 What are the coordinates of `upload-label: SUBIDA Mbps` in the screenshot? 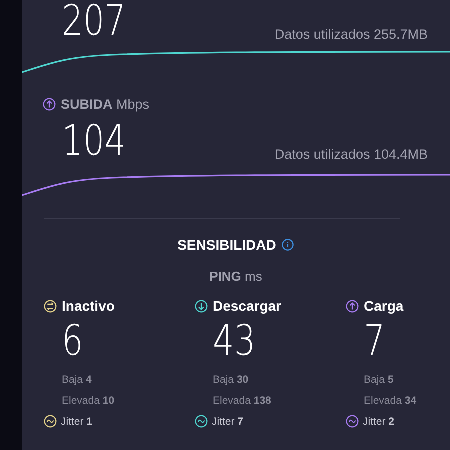 It's located at (105, 104).